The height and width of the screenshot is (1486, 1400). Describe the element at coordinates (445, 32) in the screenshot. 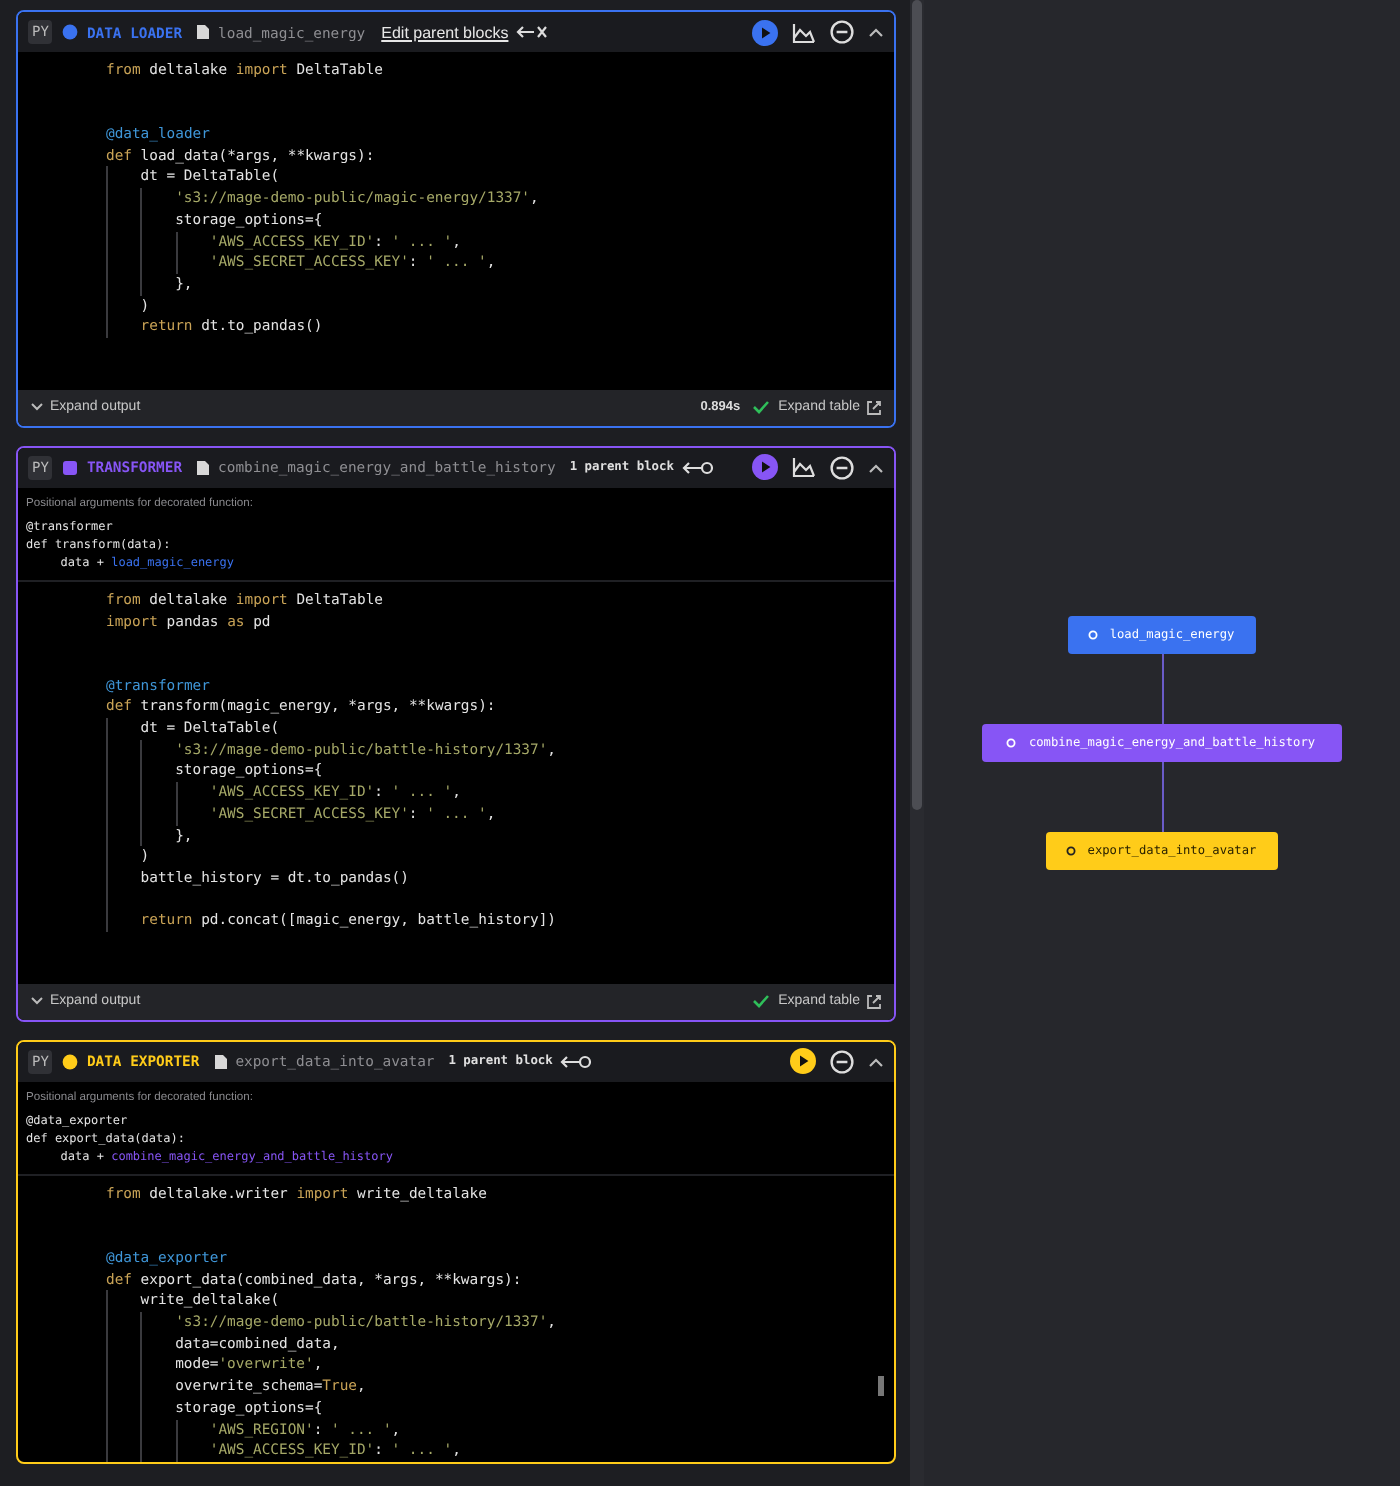

I see `edit-parent-link: Edit parent blocks` at that location.